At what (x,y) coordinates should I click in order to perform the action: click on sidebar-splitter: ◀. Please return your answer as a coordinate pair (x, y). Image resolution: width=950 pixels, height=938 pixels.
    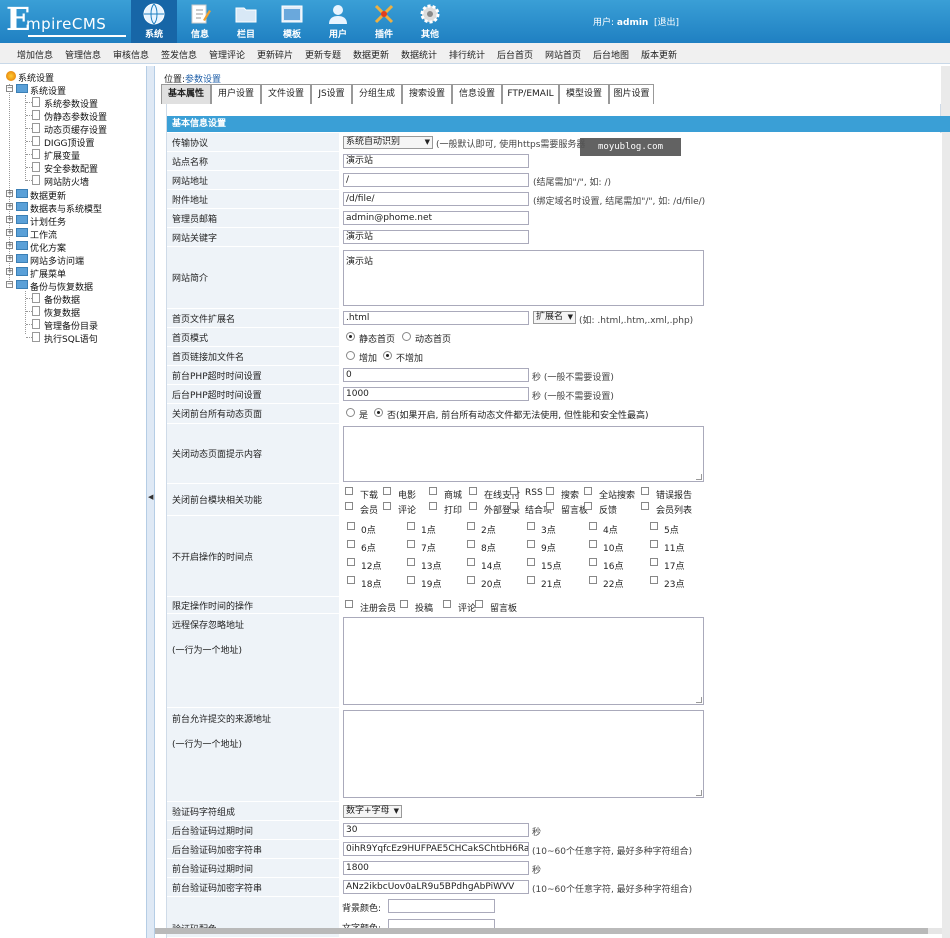
    Looking at the image, I should click on (150, 502).